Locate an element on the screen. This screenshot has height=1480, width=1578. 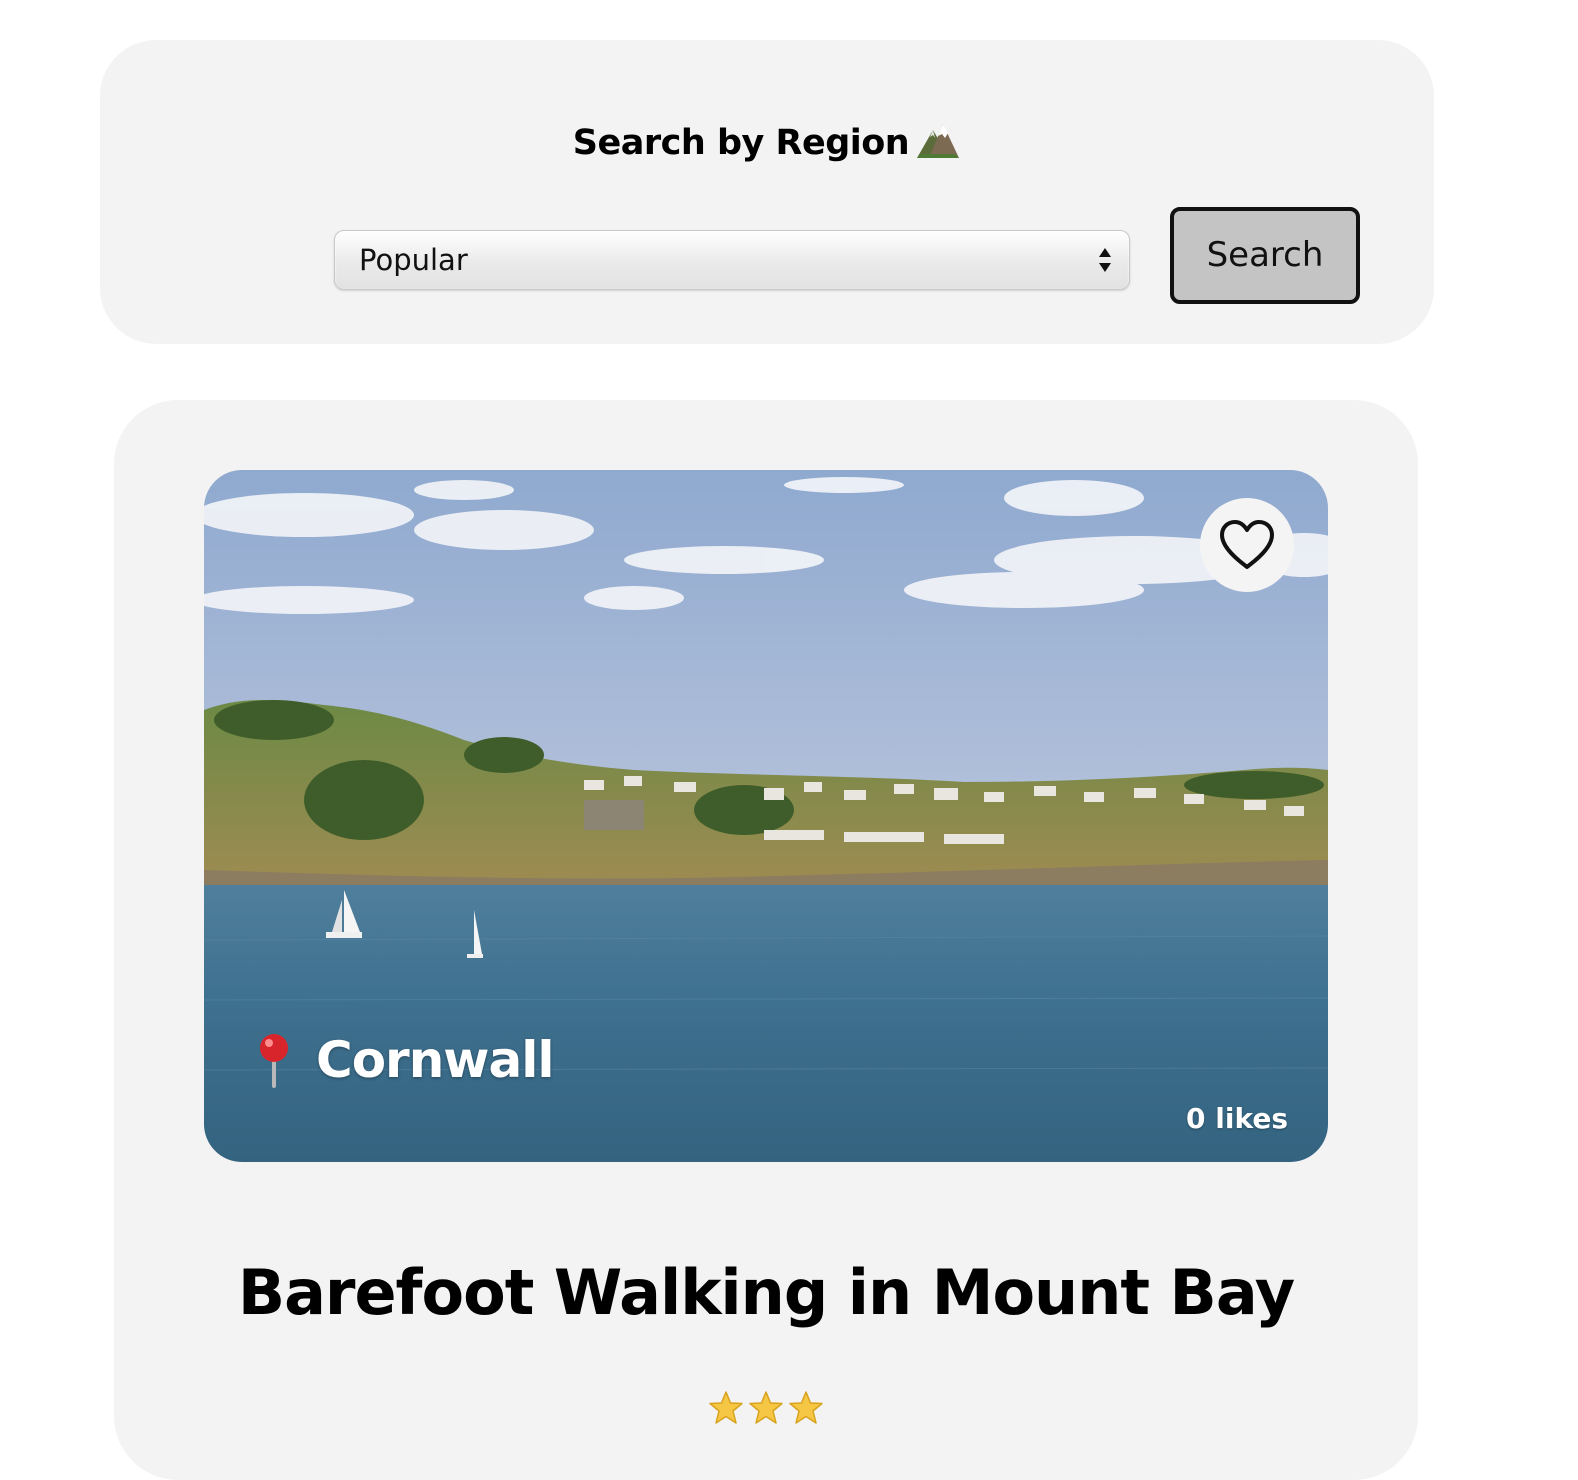
mountain-icon is located at coordinates (938, 140).